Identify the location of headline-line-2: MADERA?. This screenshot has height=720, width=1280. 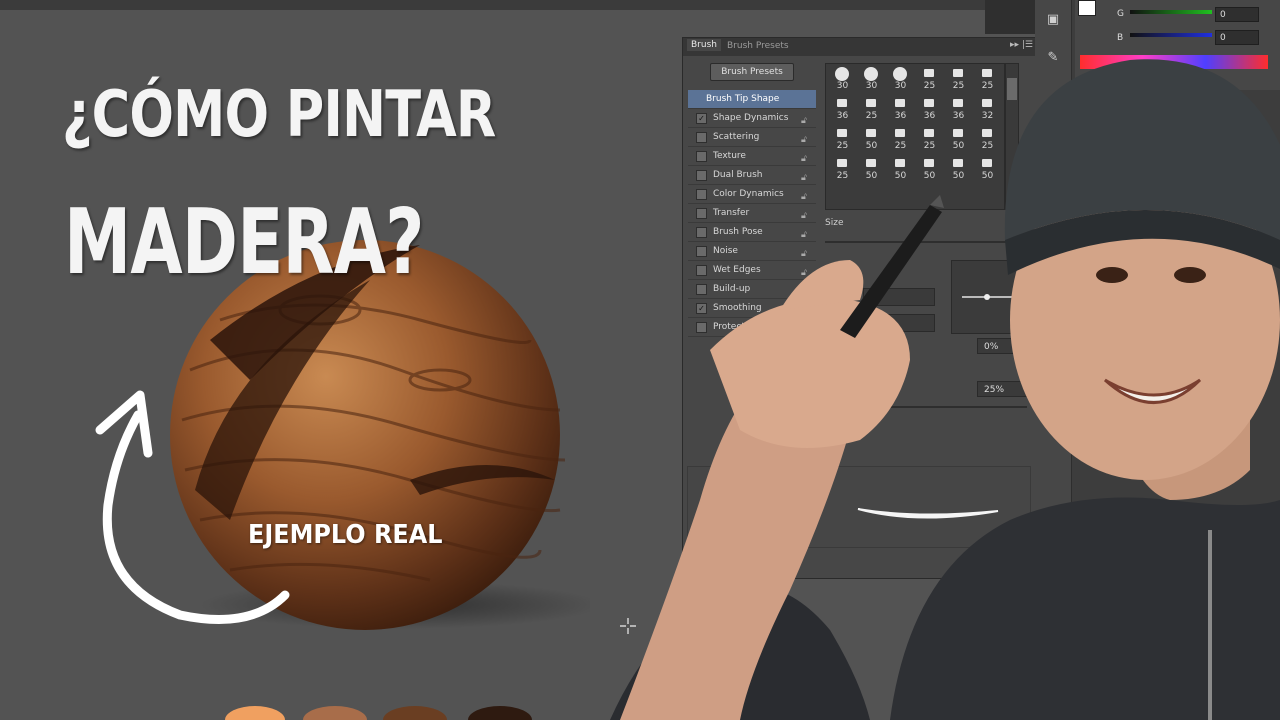
(244, 242).